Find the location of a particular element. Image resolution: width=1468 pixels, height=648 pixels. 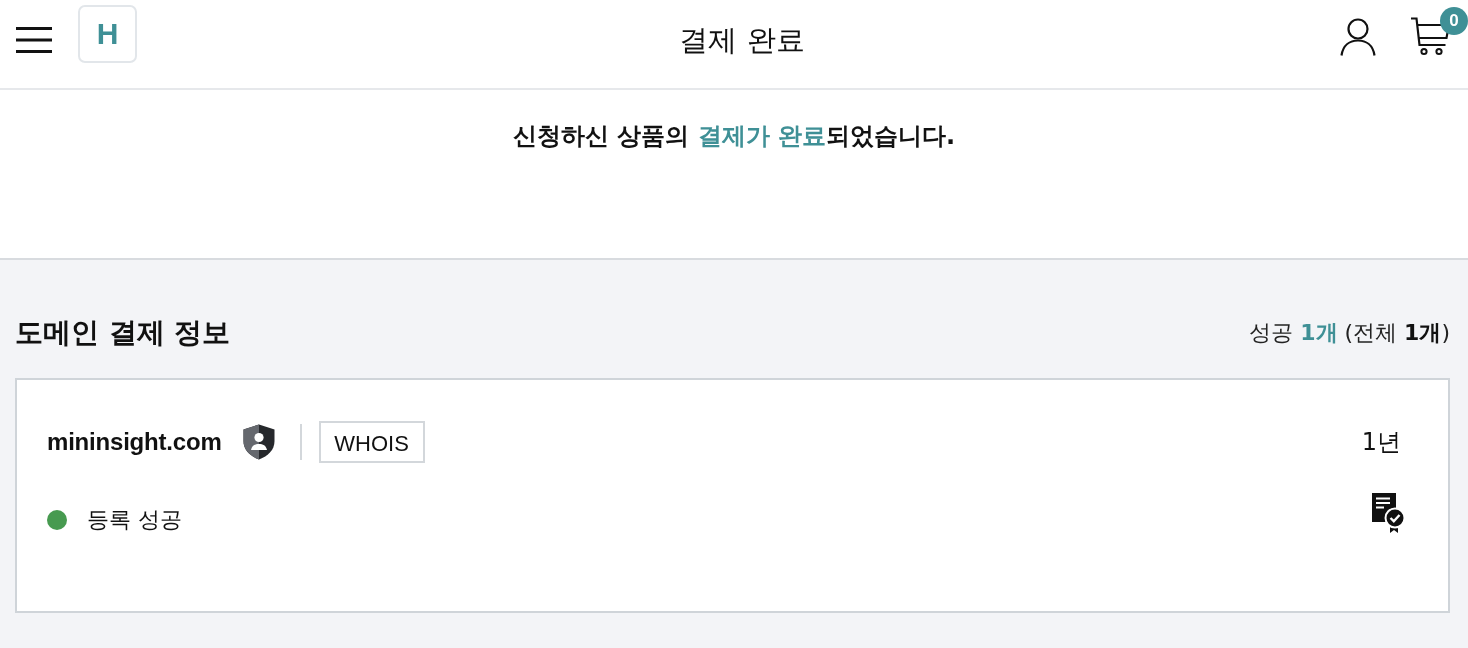

status-label: 등록 성공 is located at coordinates (134, 520).